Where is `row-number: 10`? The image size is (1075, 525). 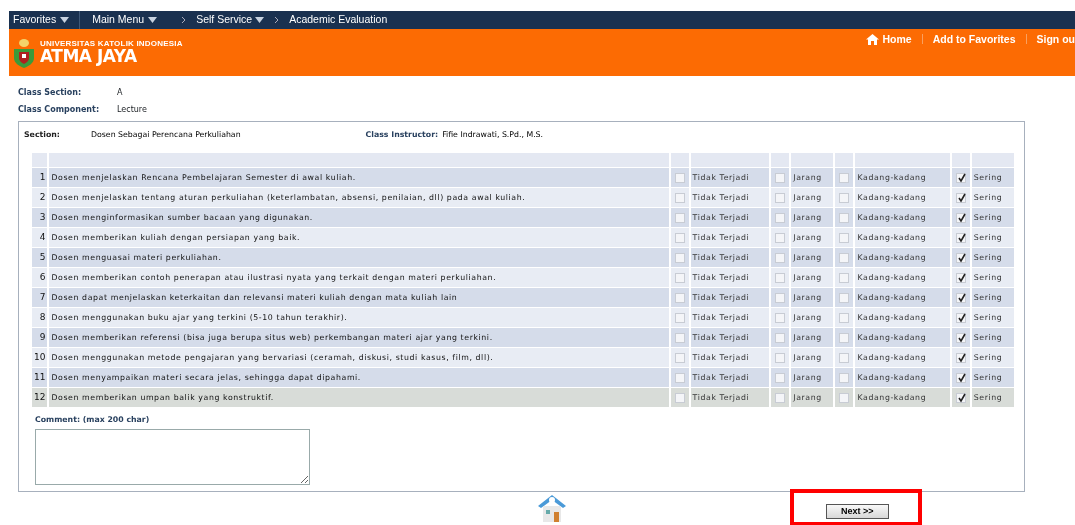 row-number: 10 is located at coordinates (40, 357).